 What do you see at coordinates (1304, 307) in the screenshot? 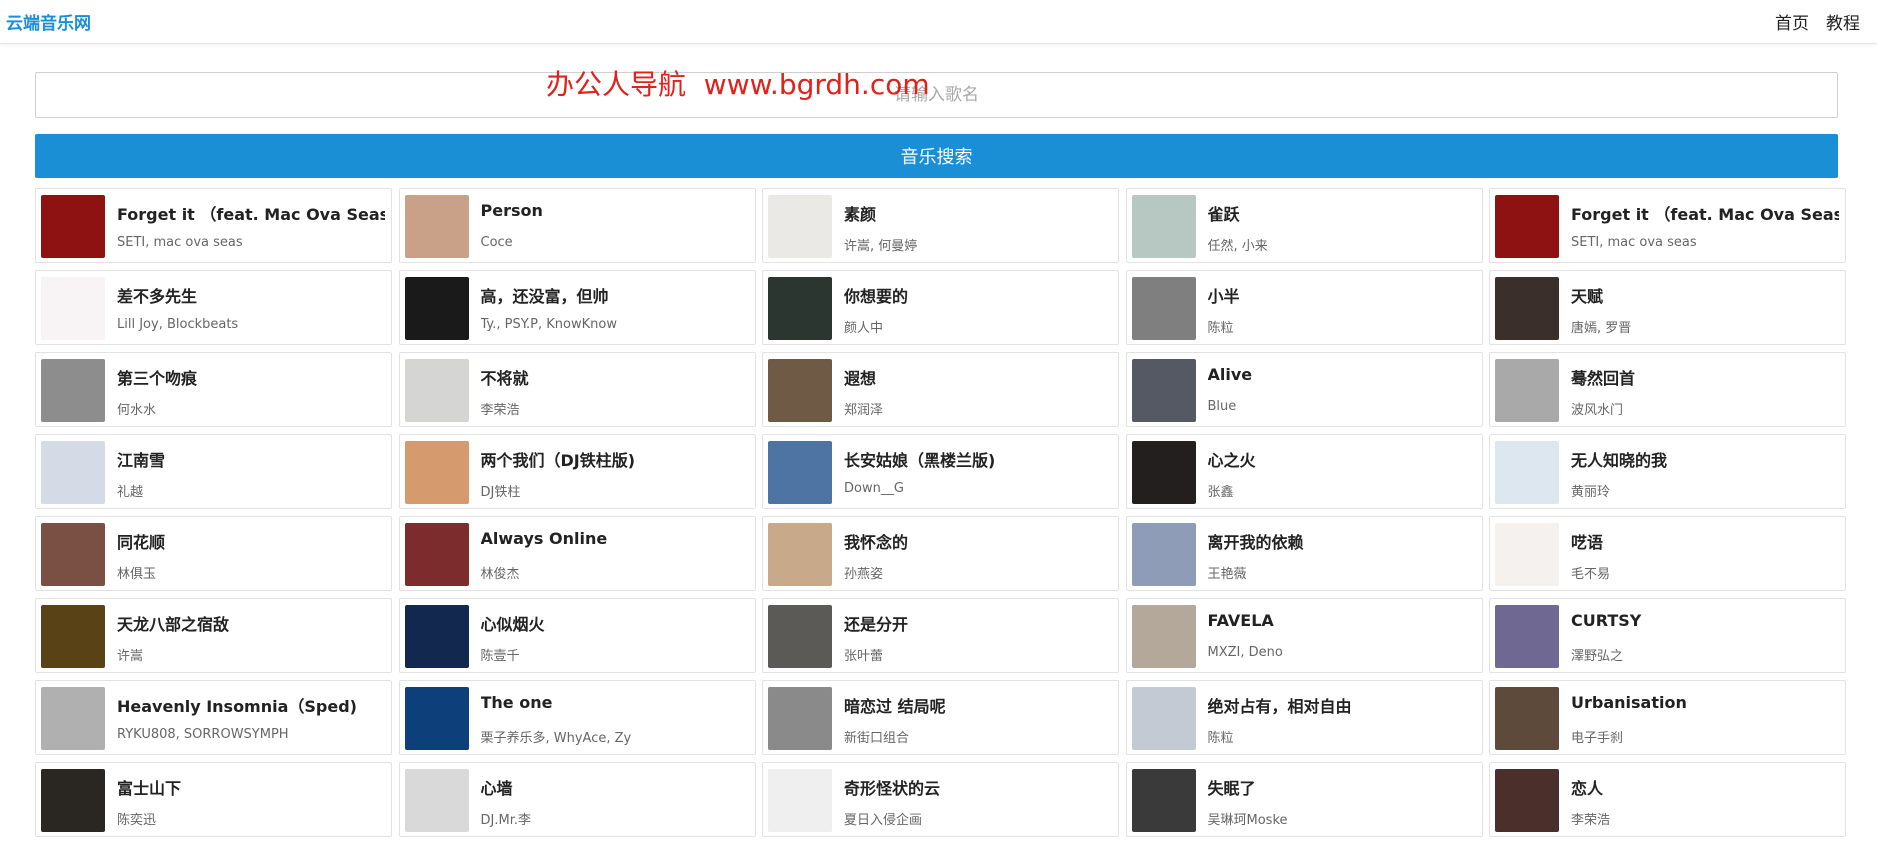
I see `song-card: 小半 陈粒` at bounding box center [1304, 307].